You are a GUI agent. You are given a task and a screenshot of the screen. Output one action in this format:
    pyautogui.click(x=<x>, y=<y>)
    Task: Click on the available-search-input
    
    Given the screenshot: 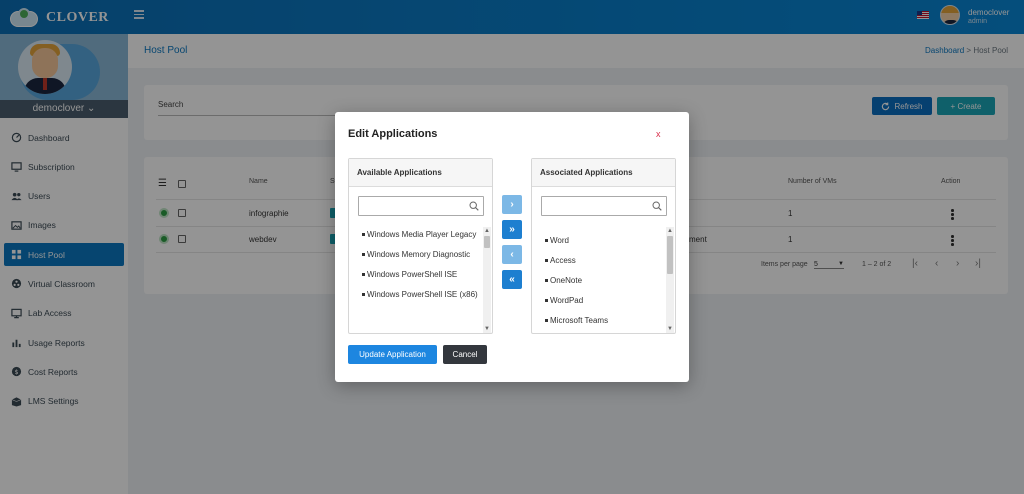 What is the action you would take?
    pyautogui.click(x=413, y=206)
    